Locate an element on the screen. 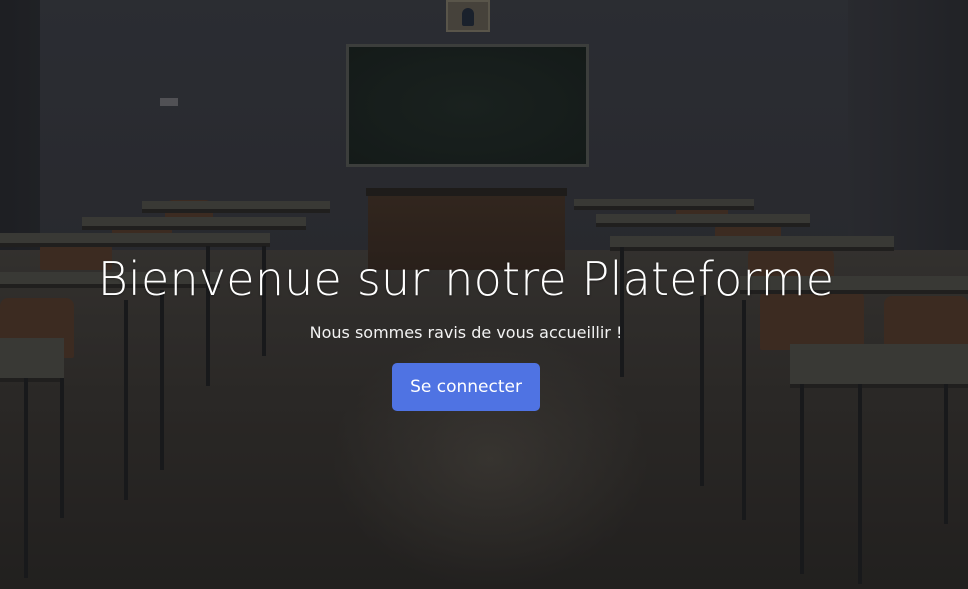 The width and height of the screenshot is (968, 589). page-title: Bienvenue sur notre Plateforme is located at coordinates (466, 279).